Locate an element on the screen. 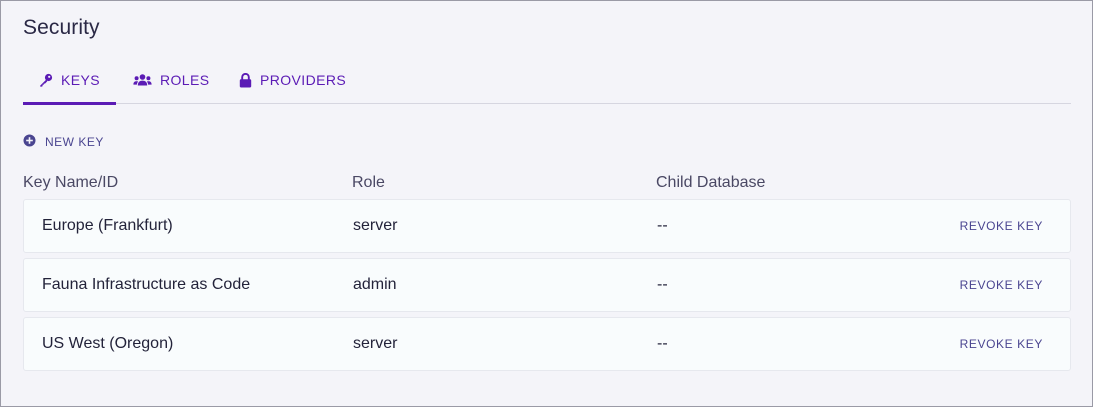  key-name-cell: Europe (Frankfurt) is located at coordinates (107, 225).